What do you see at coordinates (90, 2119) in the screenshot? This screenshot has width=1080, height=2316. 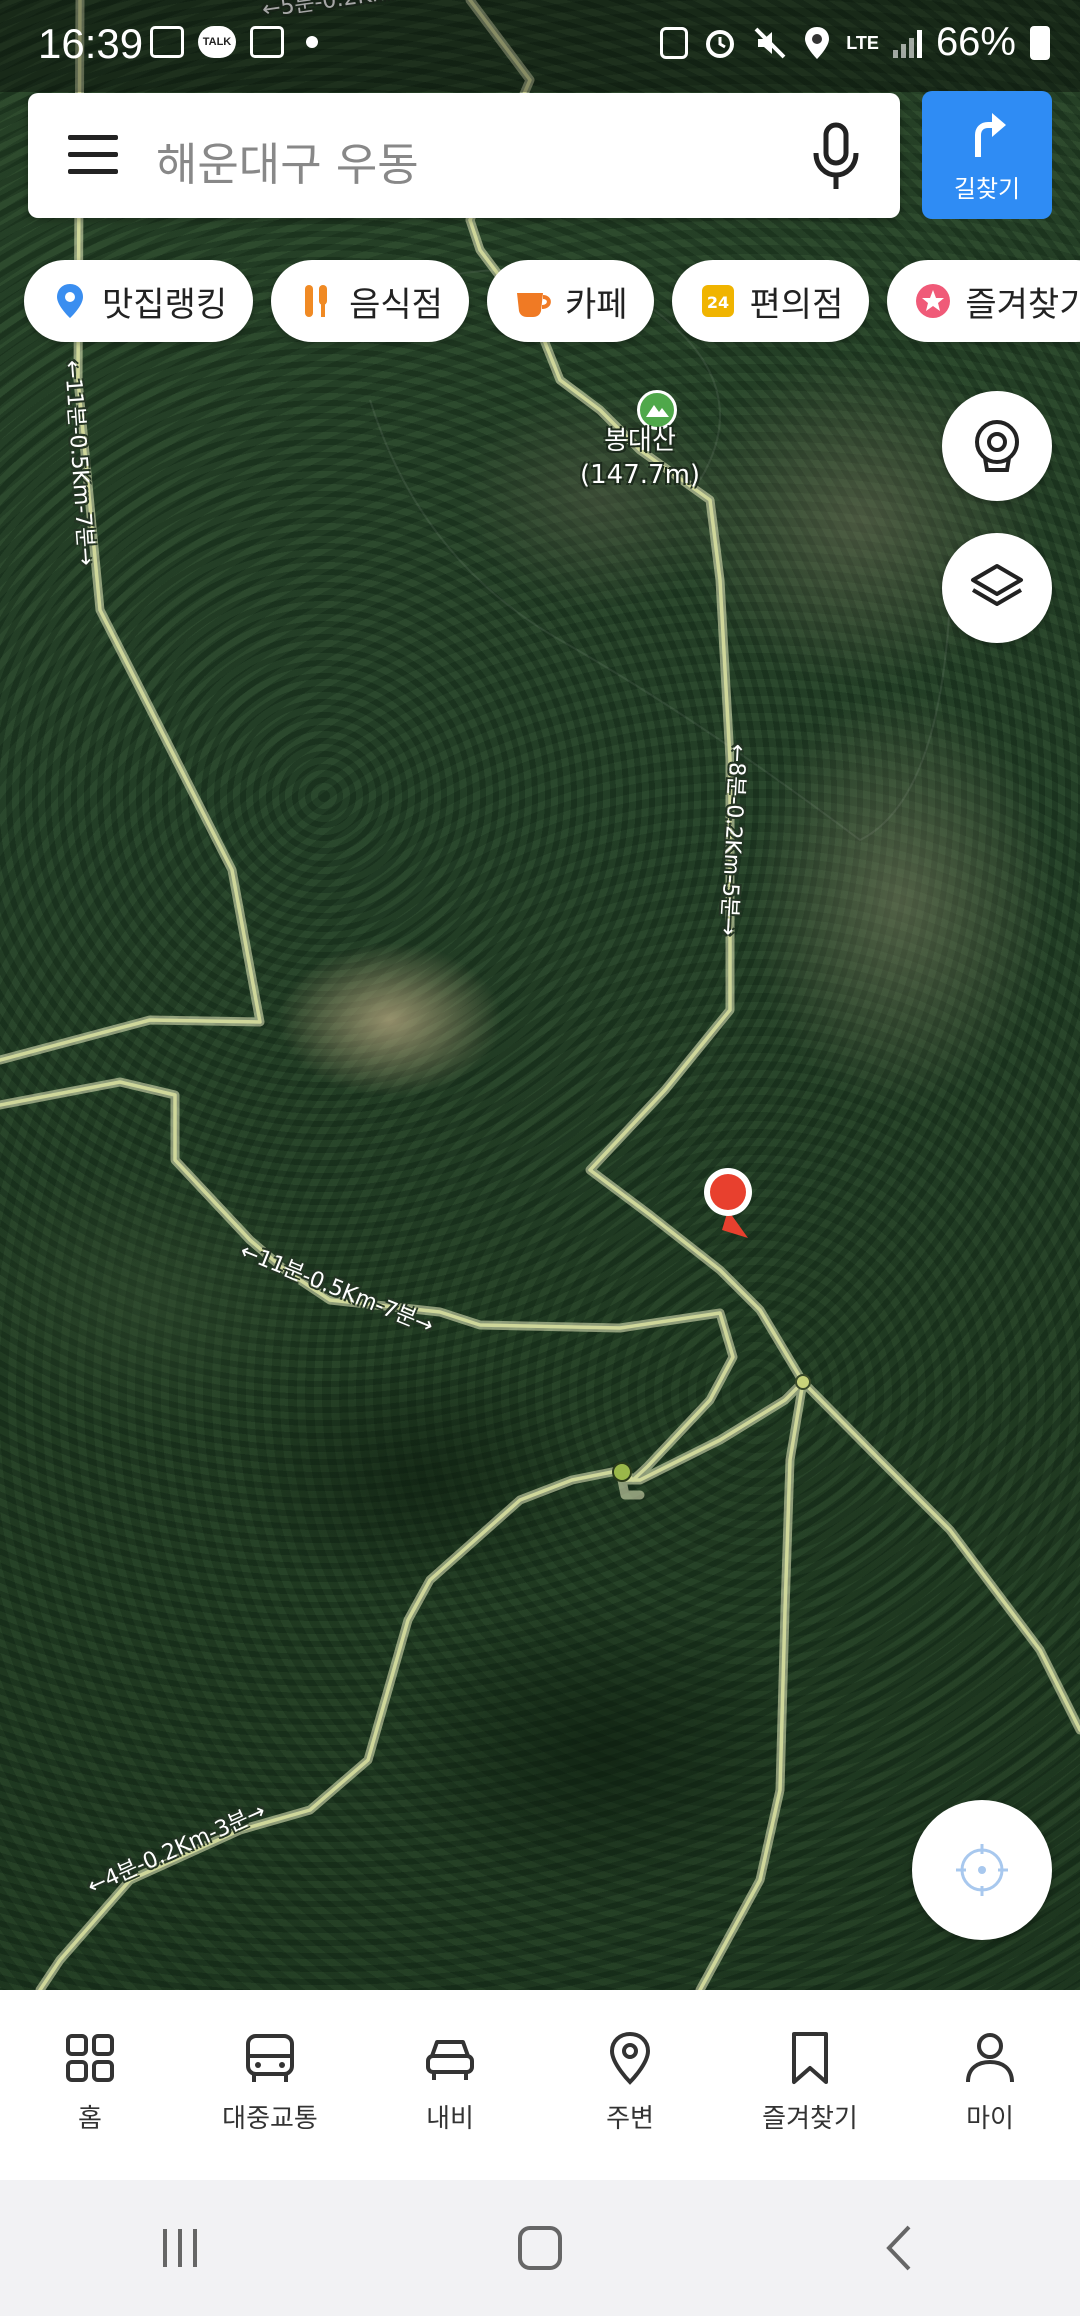 I see `nav-label: 홈` at bounding box center [90, 2119].